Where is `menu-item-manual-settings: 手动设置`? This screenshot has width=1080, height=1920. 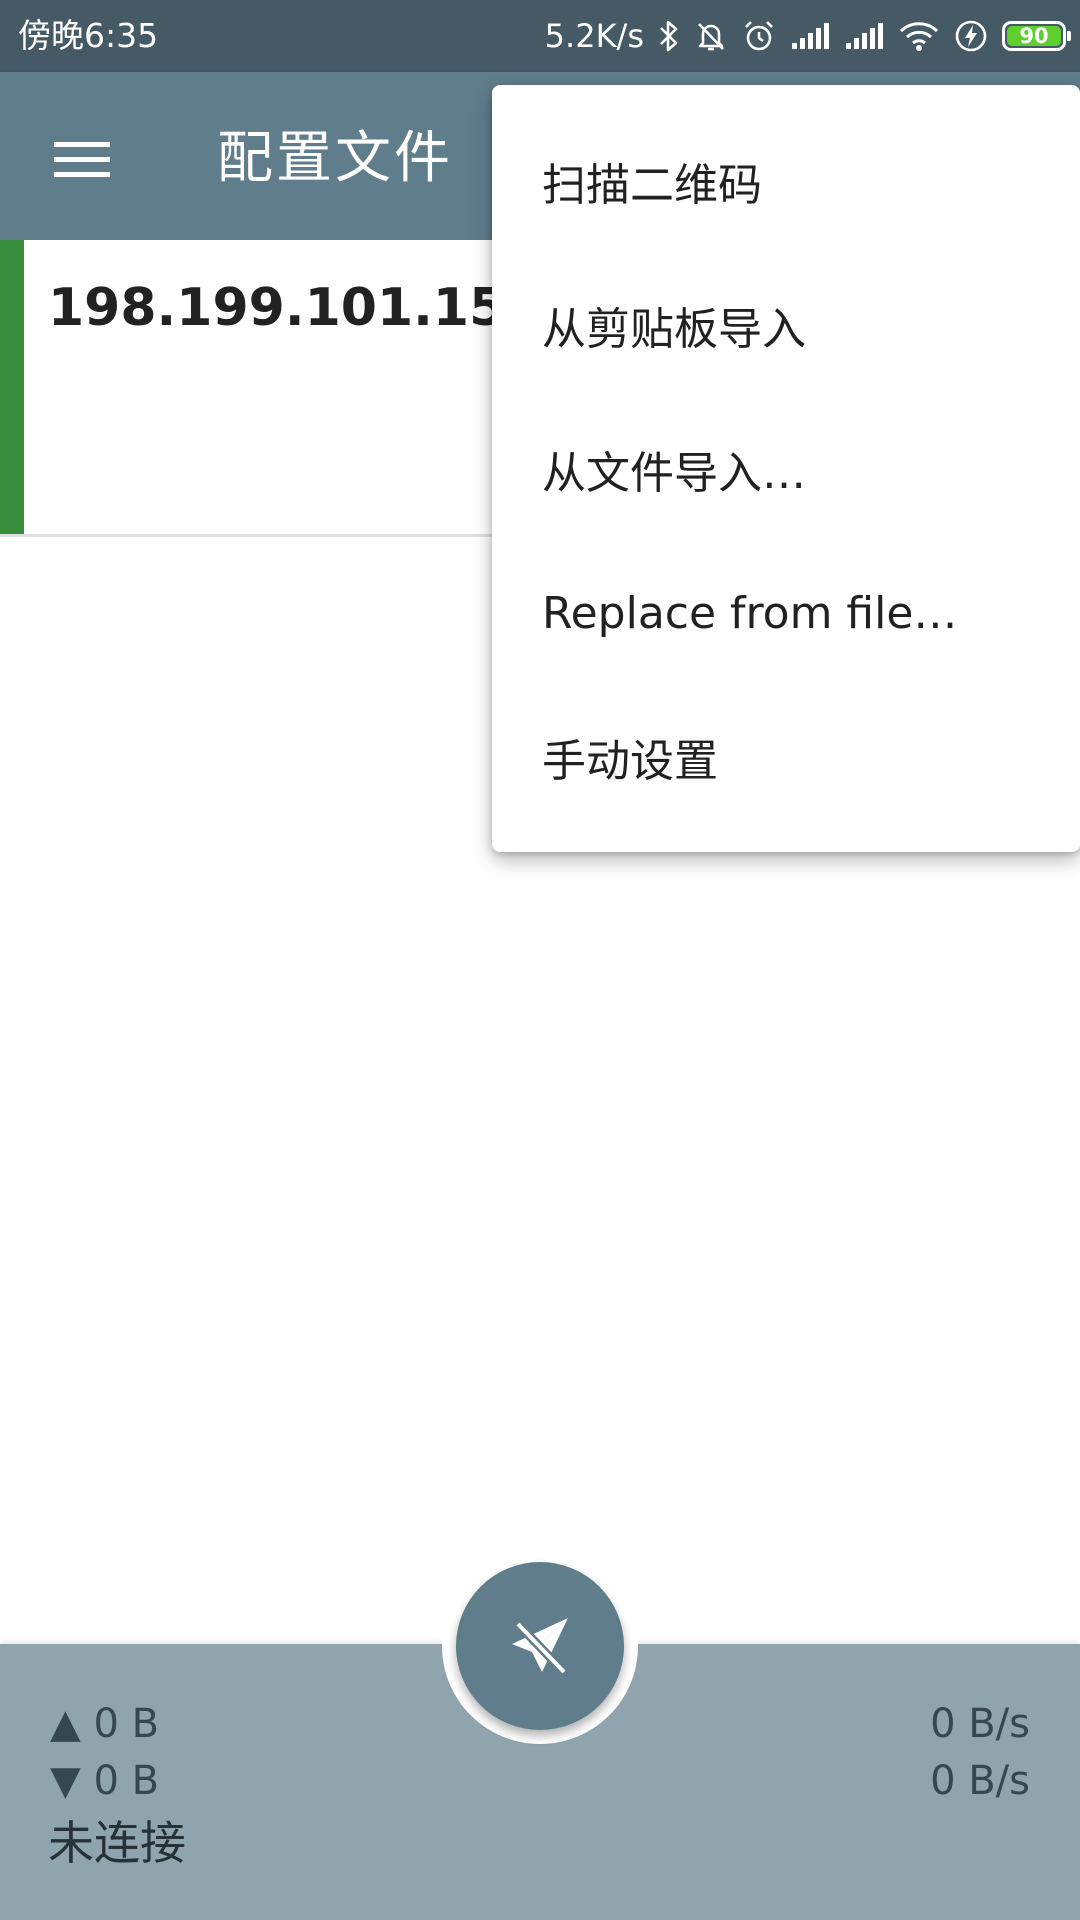 menu-item-manual-settings: 手动设置 is located at coordinates (786, 757).